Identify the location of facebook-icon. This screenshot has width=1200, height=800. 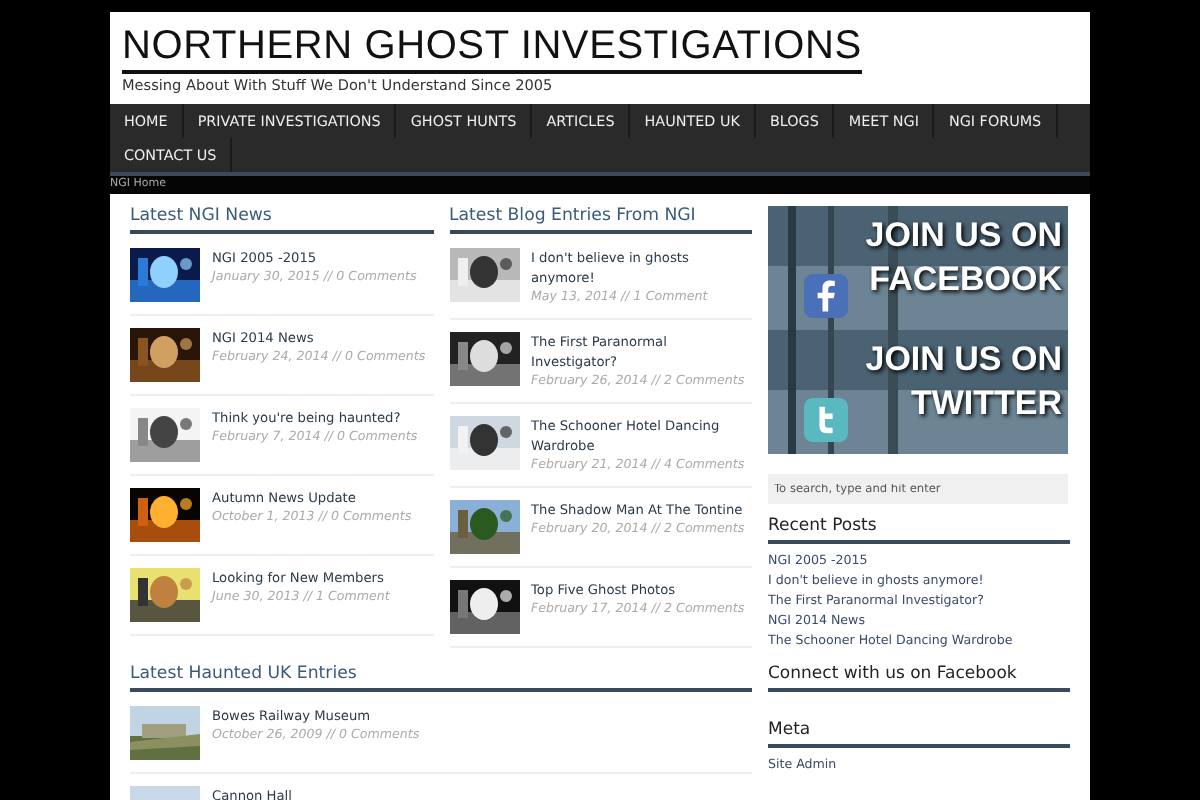
(826, 296).